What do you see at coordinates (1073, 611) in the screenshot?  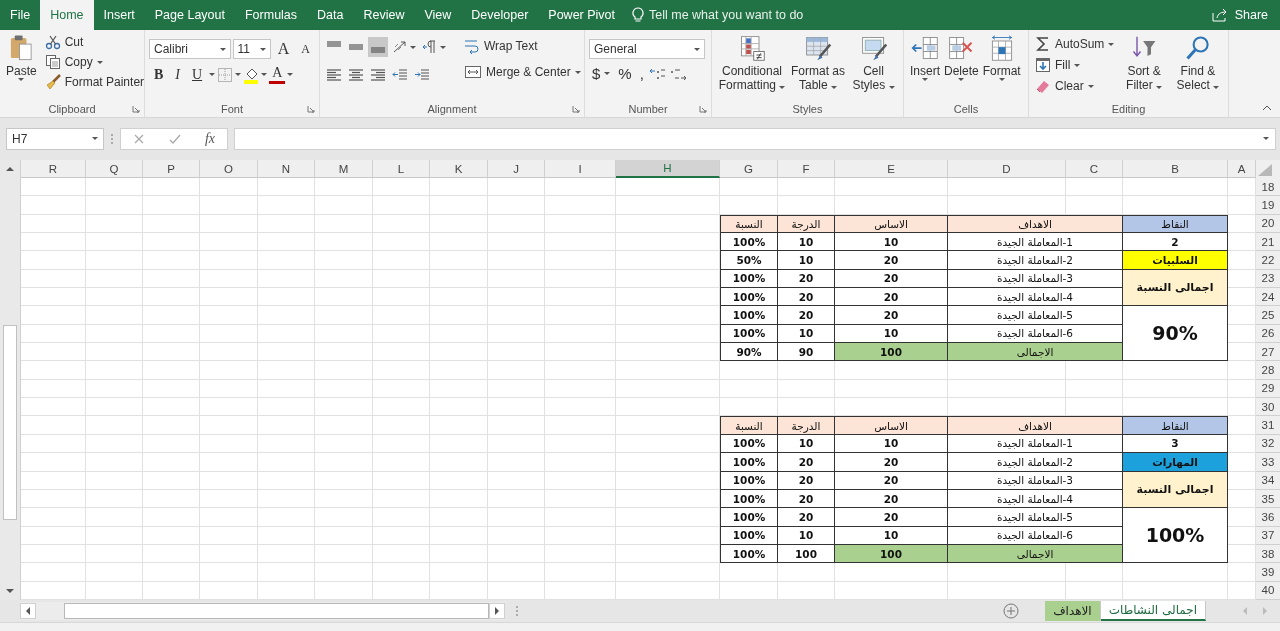 I see `sheet-tab: الاهداف` at bounding box center [1073, 611].